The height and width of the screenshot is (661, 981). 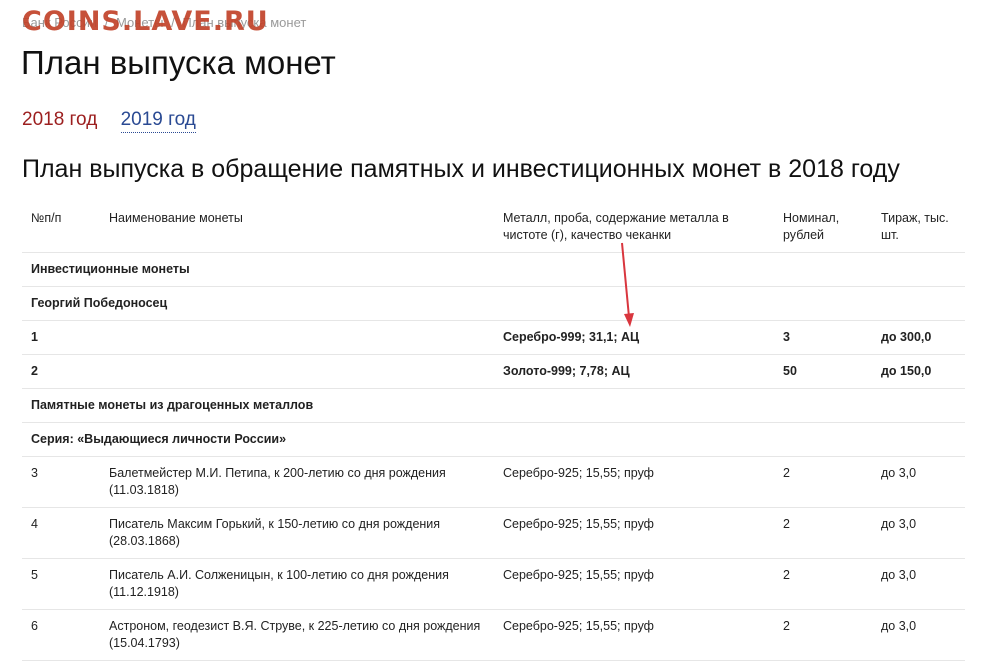 What do you see at coordinates (61, 584) in the screenshot?
I see `cell-num: 5` at bounding box center [61, 584].